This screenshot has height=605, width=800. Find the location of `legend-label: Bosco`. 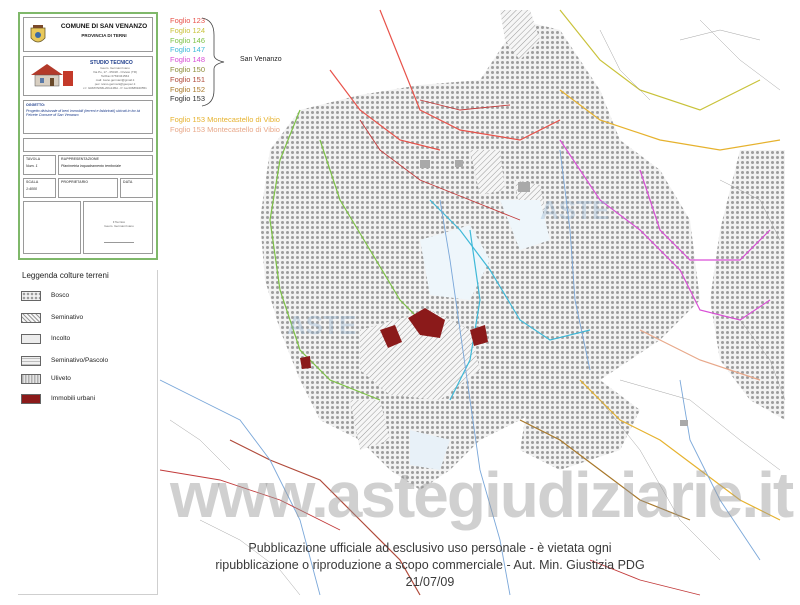

legend-label: Bosco is located at coordinates (60, 295).